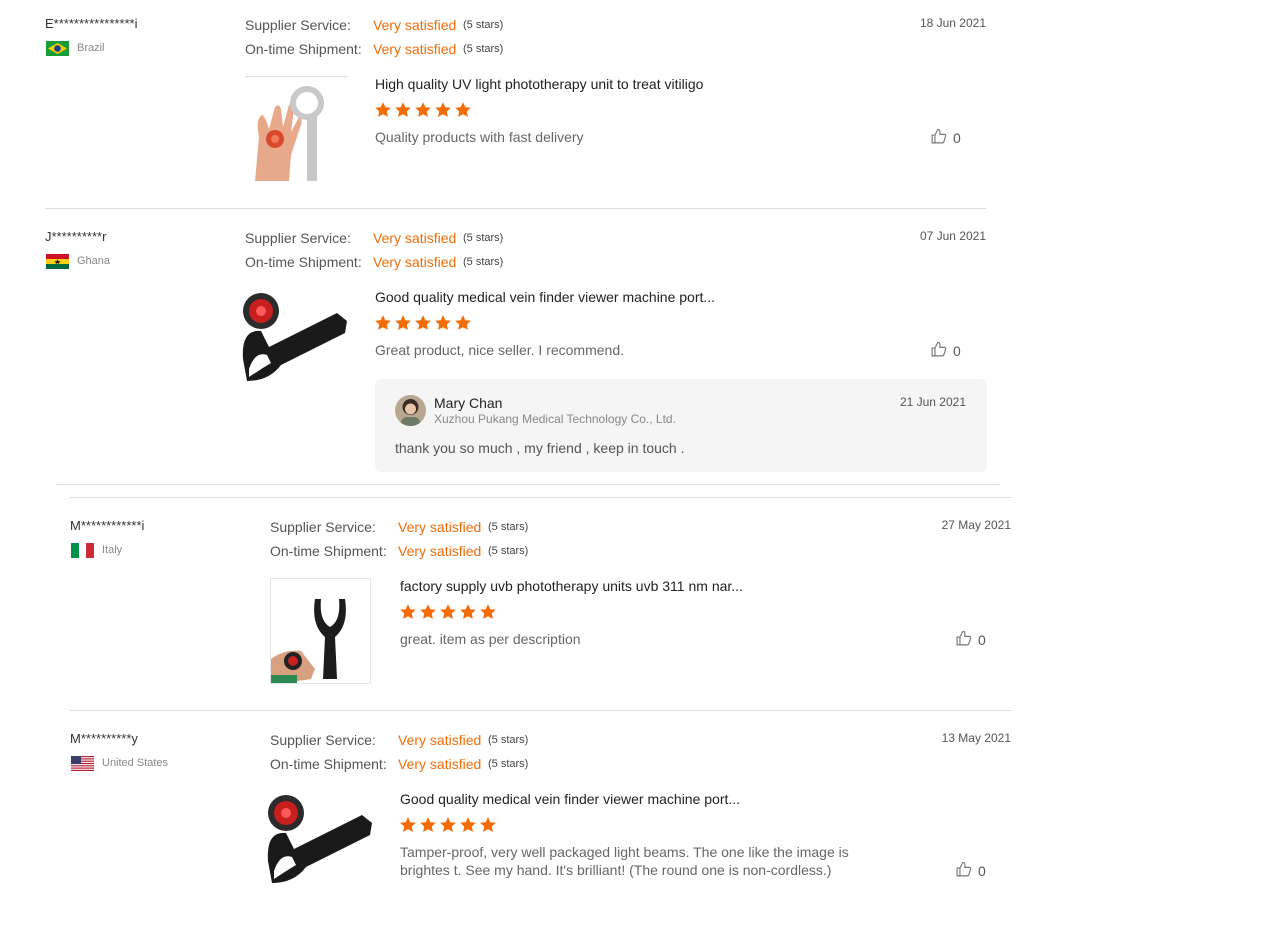 Image resolution: width=1280 pixels, height=946 pixels. What do you see at coordinates (468, 403) in the screenshot?
I see `reply-author-name: Mary Chan` at bounding box center [468, 403].